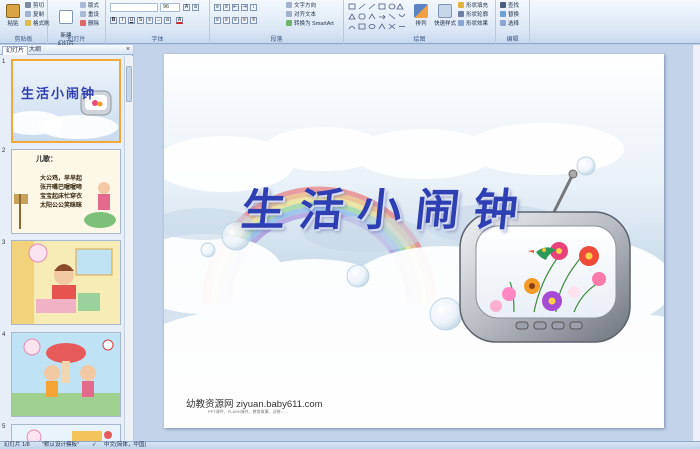  Describe the element at coordinates (473, 6) in the screenshot. I see `shape-fill-button: 形状填充` at that location.